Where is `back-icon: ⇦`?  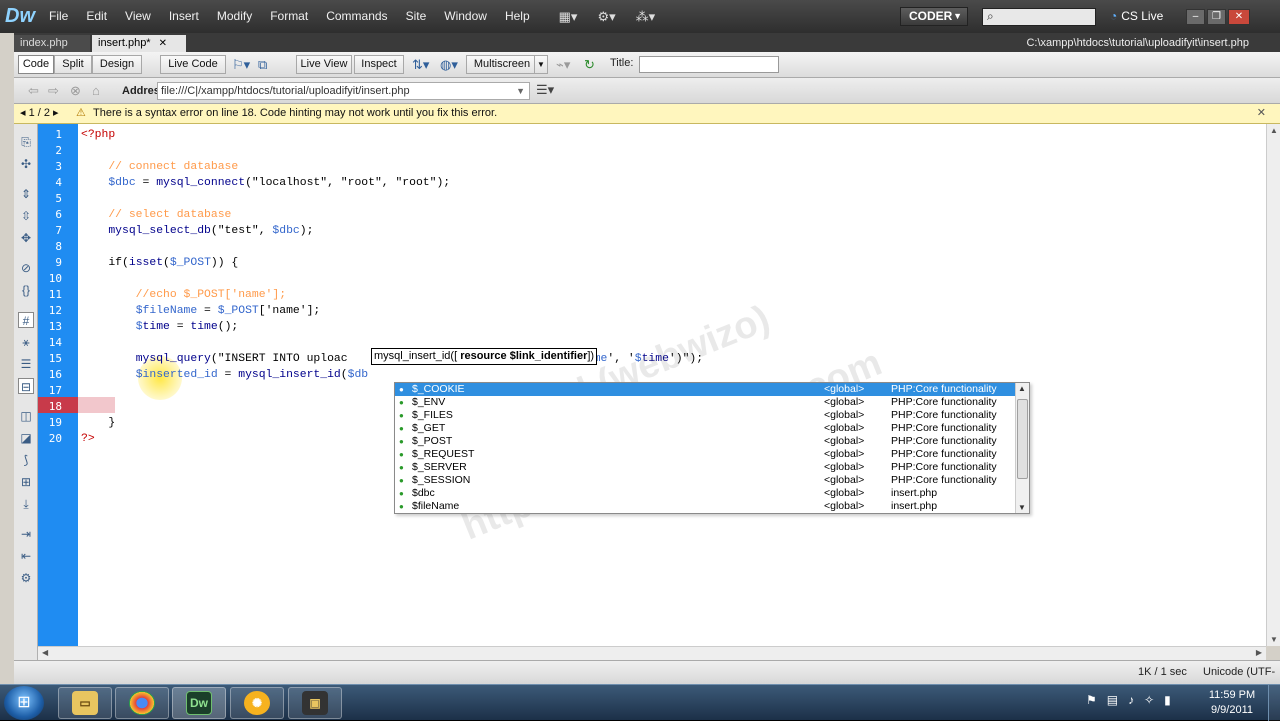 back-icon: ⇦ is located at coordinates (33, 91).